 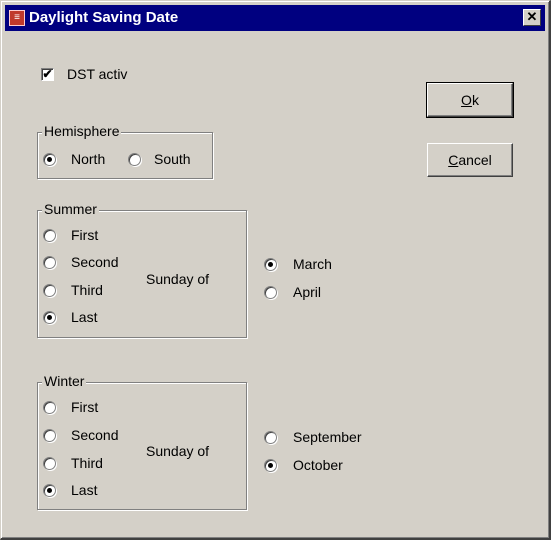 What do you see at coordinates (64, 381) in the screenshot?
I see `winter-legend: Winter` at bounding box center [64, 381].